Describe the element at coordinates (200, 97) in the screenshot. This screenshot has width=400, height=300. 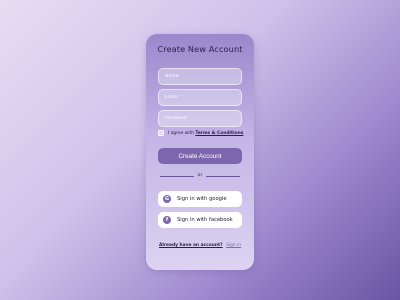
I see `email-field` at that location.